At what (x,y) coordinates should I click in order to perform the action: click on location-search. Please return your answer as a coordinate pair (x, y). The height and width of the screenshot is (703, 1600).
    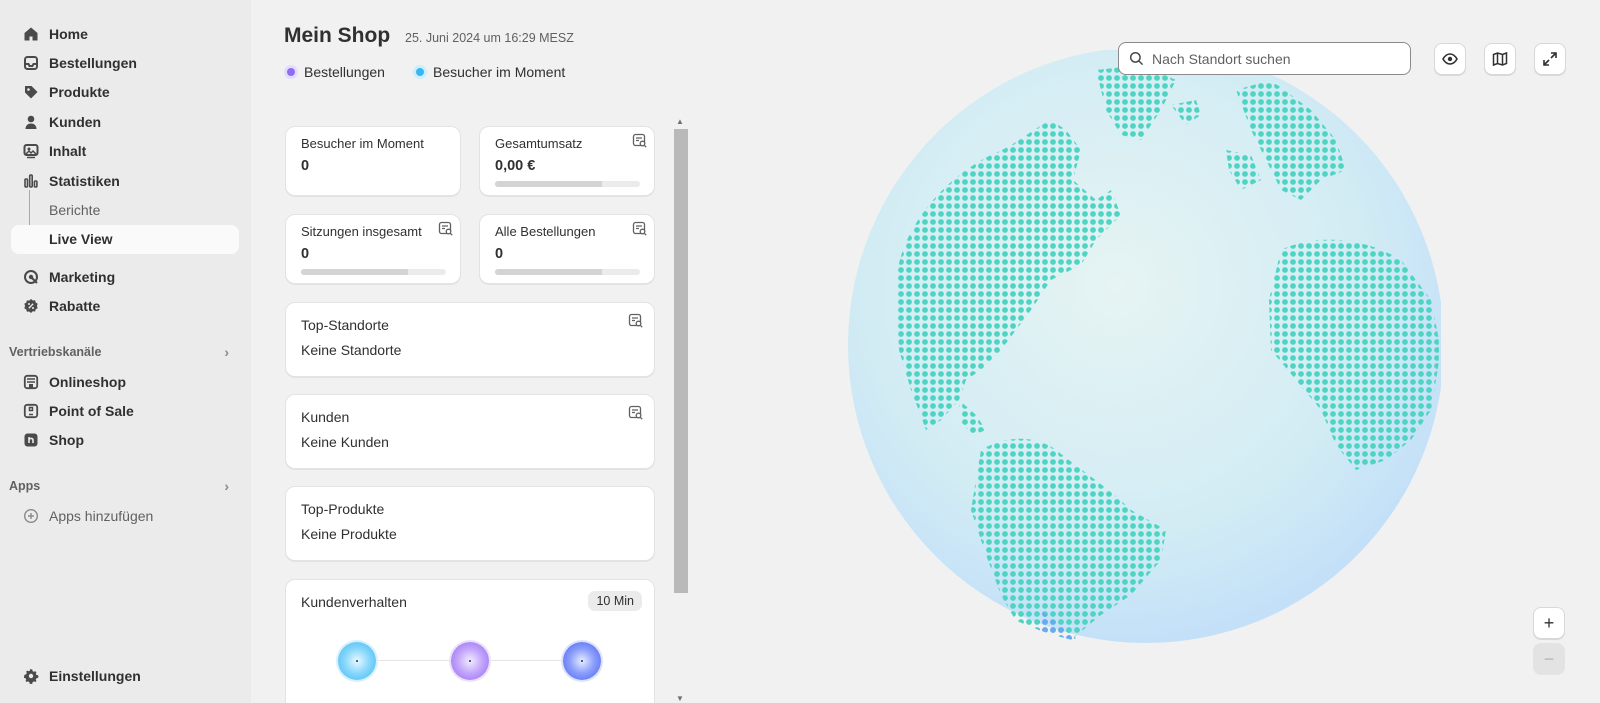
    Looking at the image, I should click on (1264, 58).